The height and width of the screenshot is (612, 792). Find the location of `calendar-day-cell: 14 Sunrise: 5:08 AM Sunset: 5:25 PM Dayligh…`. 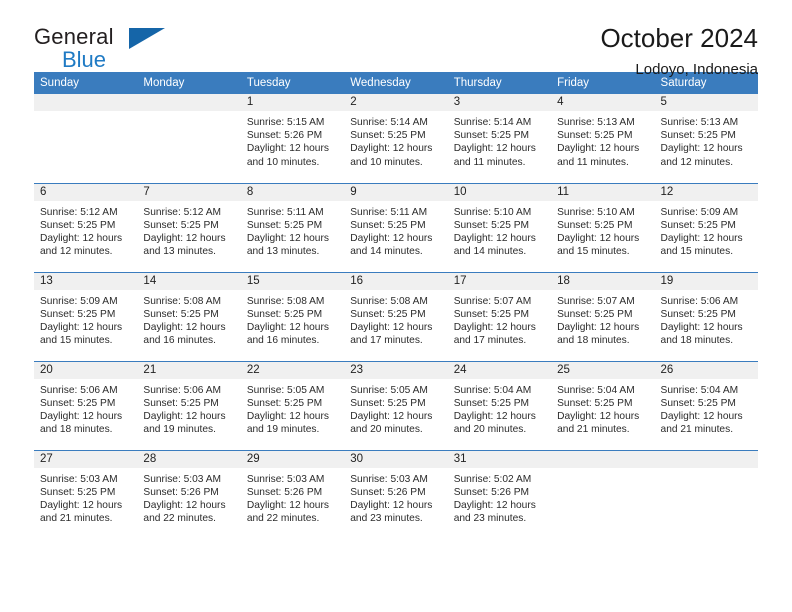

calendar-day-cell: 14 Sunrise: 5:08 AM Sunset: 5:25 PM Dayligh… is located at coordinates (189, 316).